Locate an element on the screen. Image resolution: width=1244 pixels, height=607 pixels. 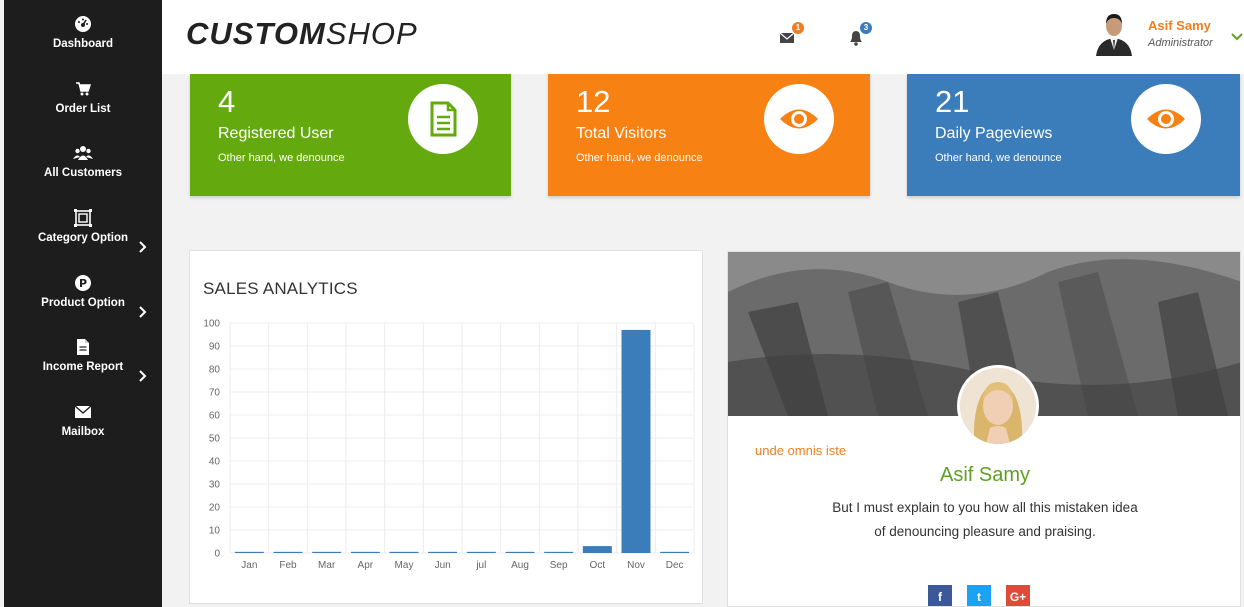
twitter-button: t is located at coordinates (979, 595).